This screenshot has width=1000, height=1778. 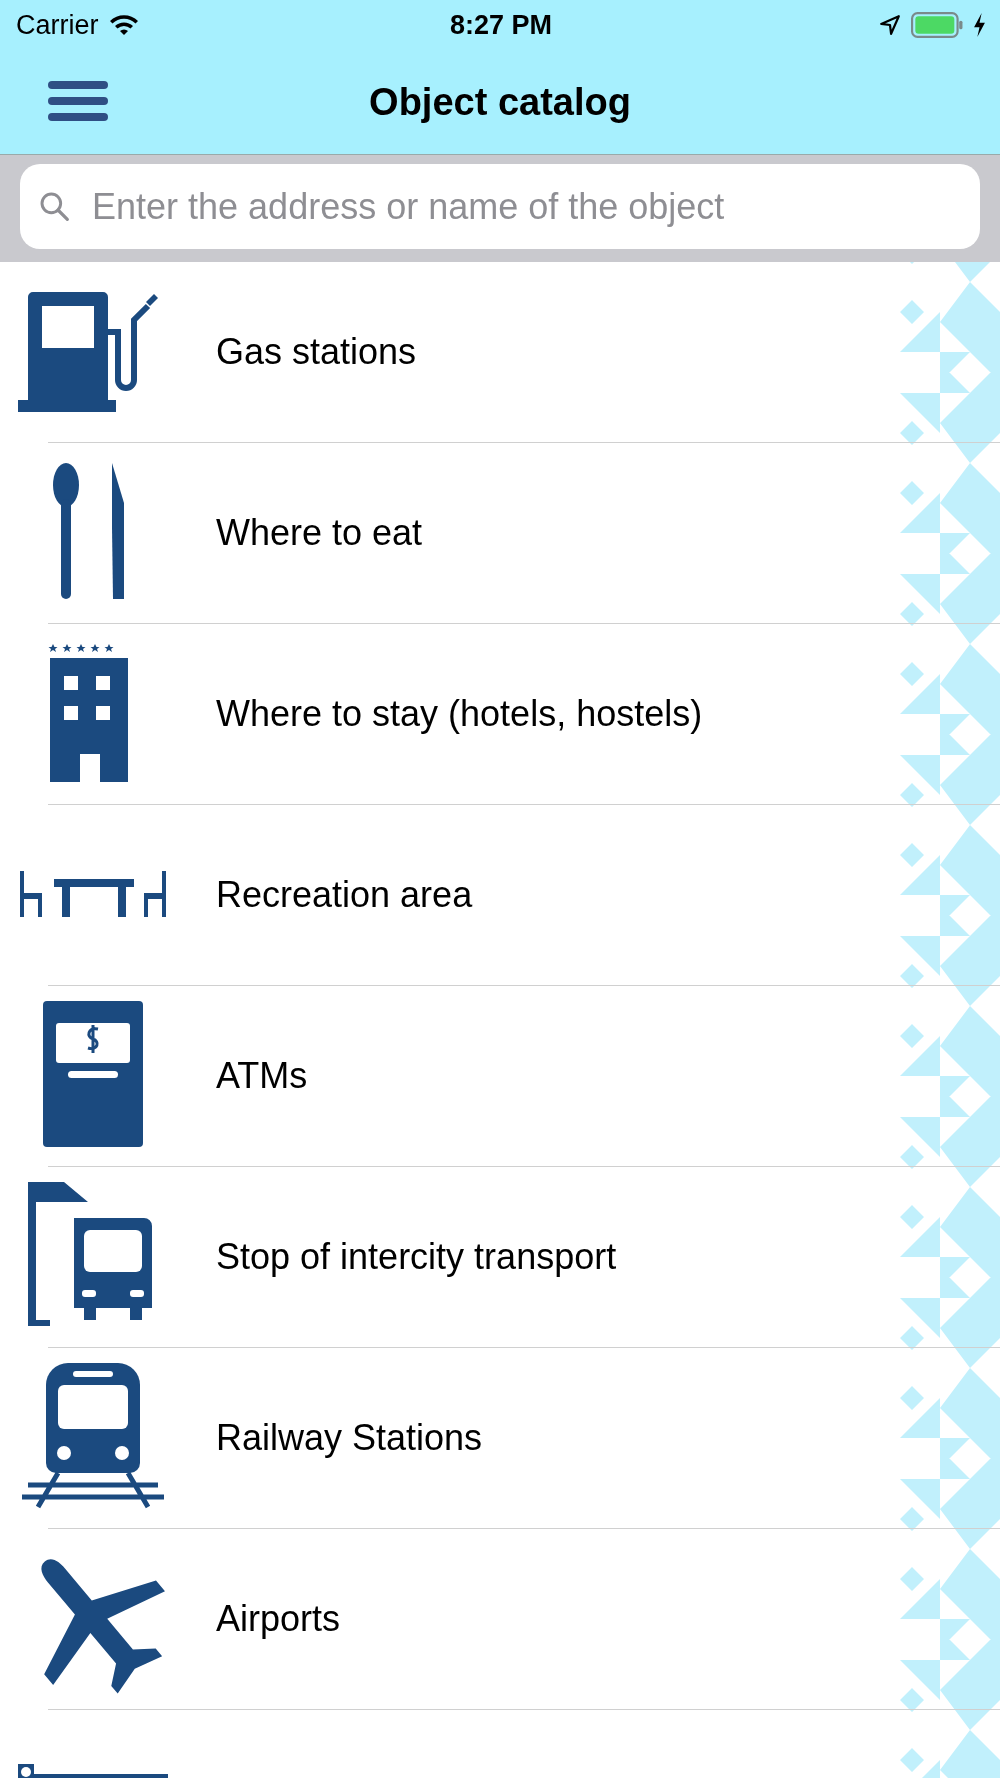 I want to click on screen-title: Object catalog, so click(x=500, y=102).